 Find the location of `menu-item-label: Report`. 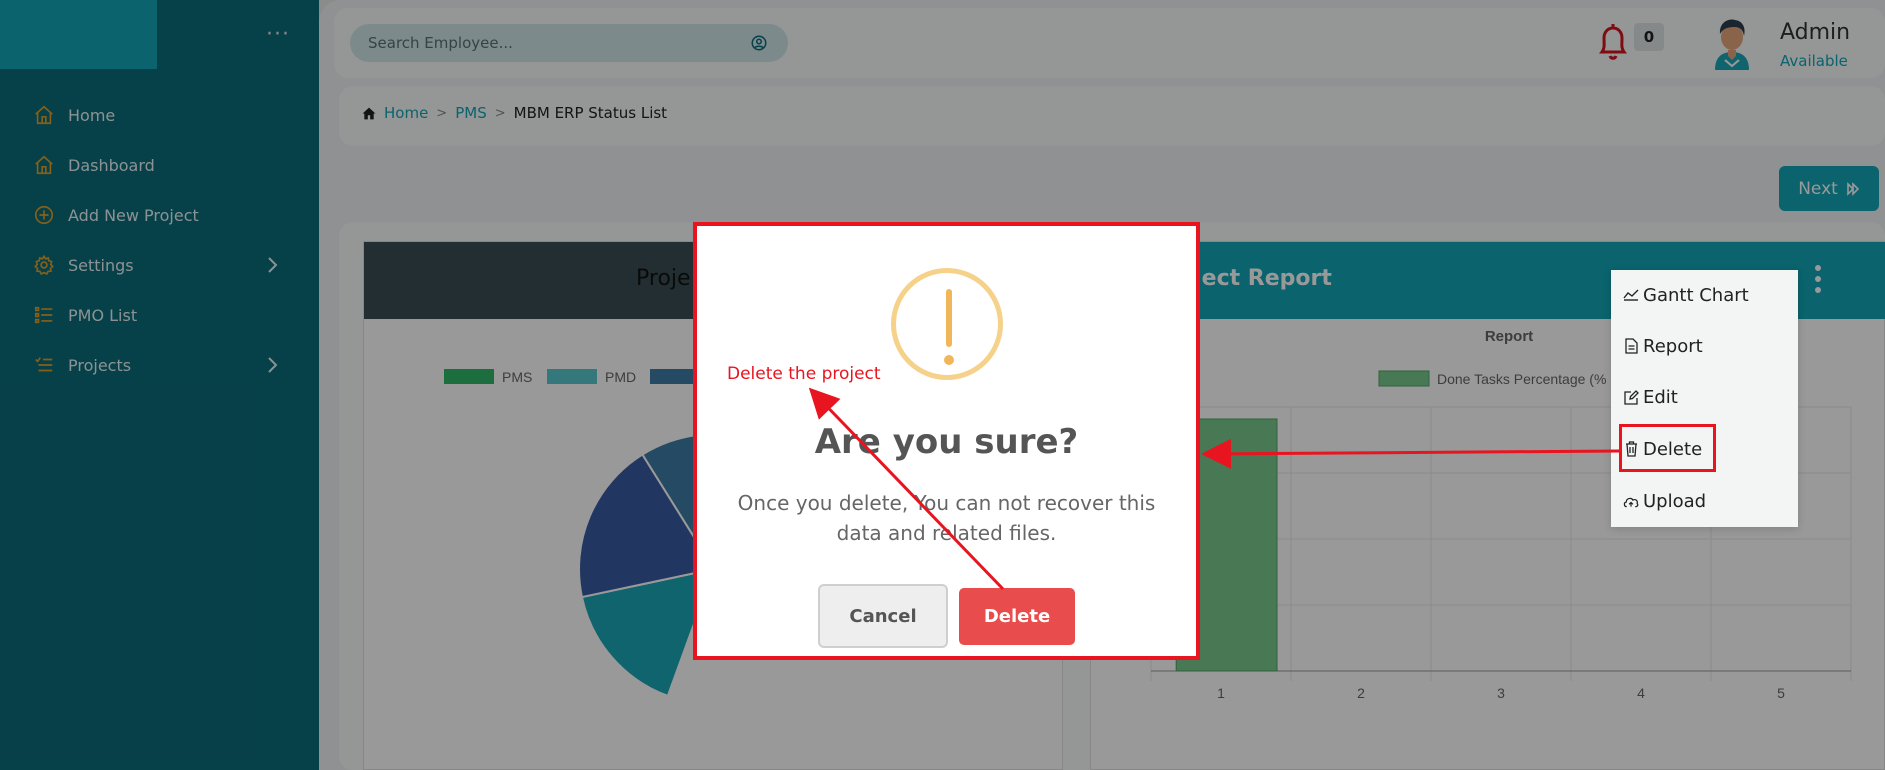

menu-item-label: Report is located at coordinates (1673, 346).